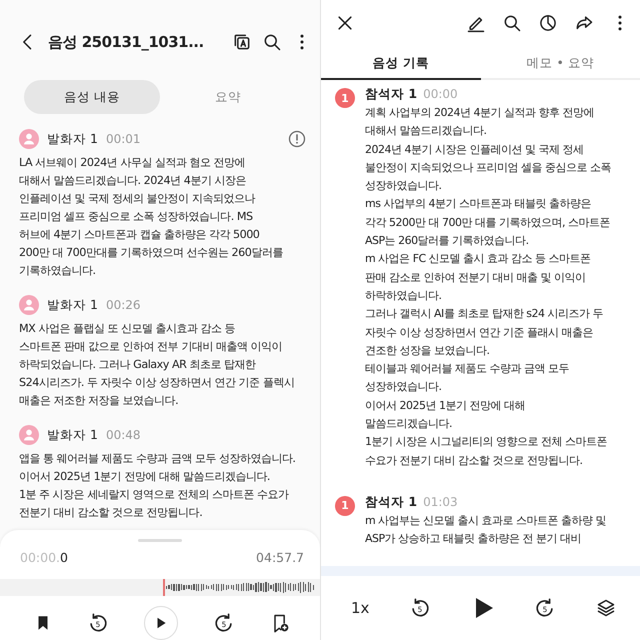  What do you see at coordinates (280, 557) in the screenshot?
I see `total-time: 04:57.7` at bounding box center [280, 557].